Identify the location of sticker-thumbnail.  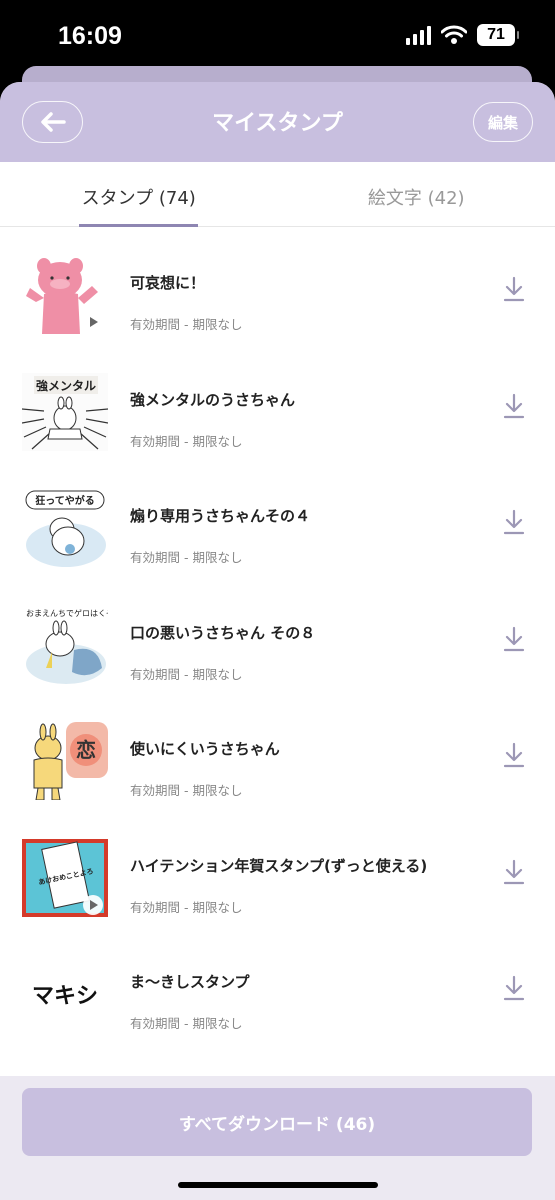
(64, 296).